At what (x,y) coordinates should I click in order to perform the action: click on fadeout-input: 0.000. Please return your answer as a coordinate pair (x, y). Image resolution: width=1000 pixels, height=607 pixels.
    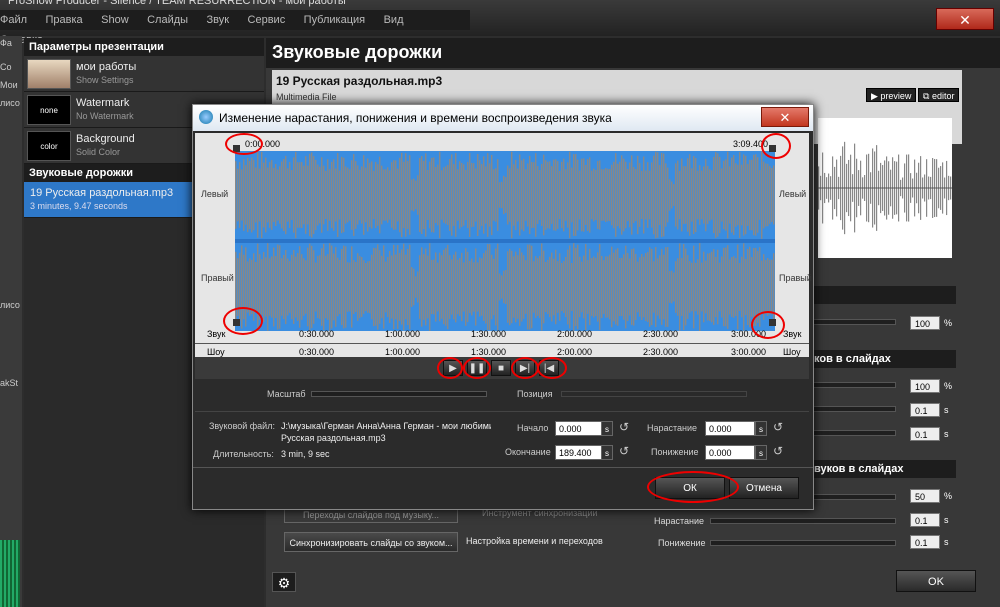
    Looking at the image, I should click on (730, 452).